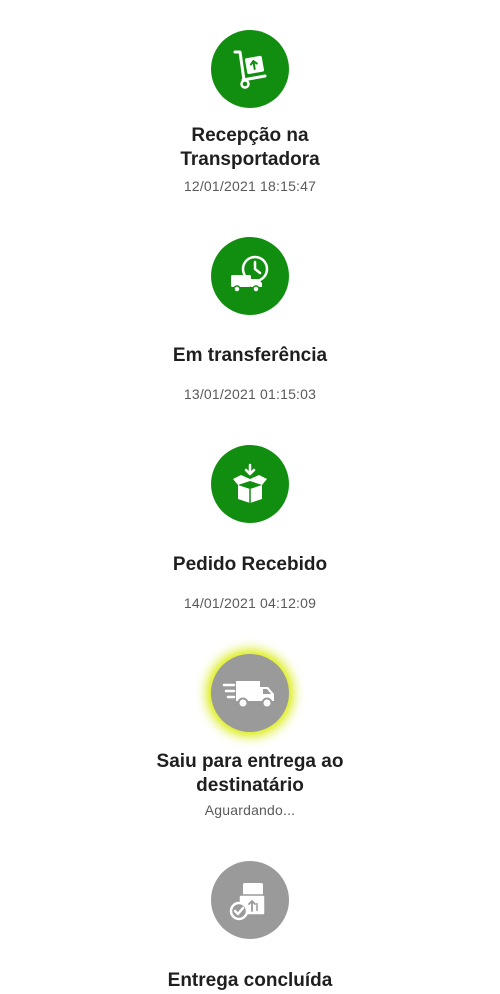 Image resolution: width=500 pixels, height=994 pixels. I want to click on step-title-line1: Recepção na, so click(250, 135).